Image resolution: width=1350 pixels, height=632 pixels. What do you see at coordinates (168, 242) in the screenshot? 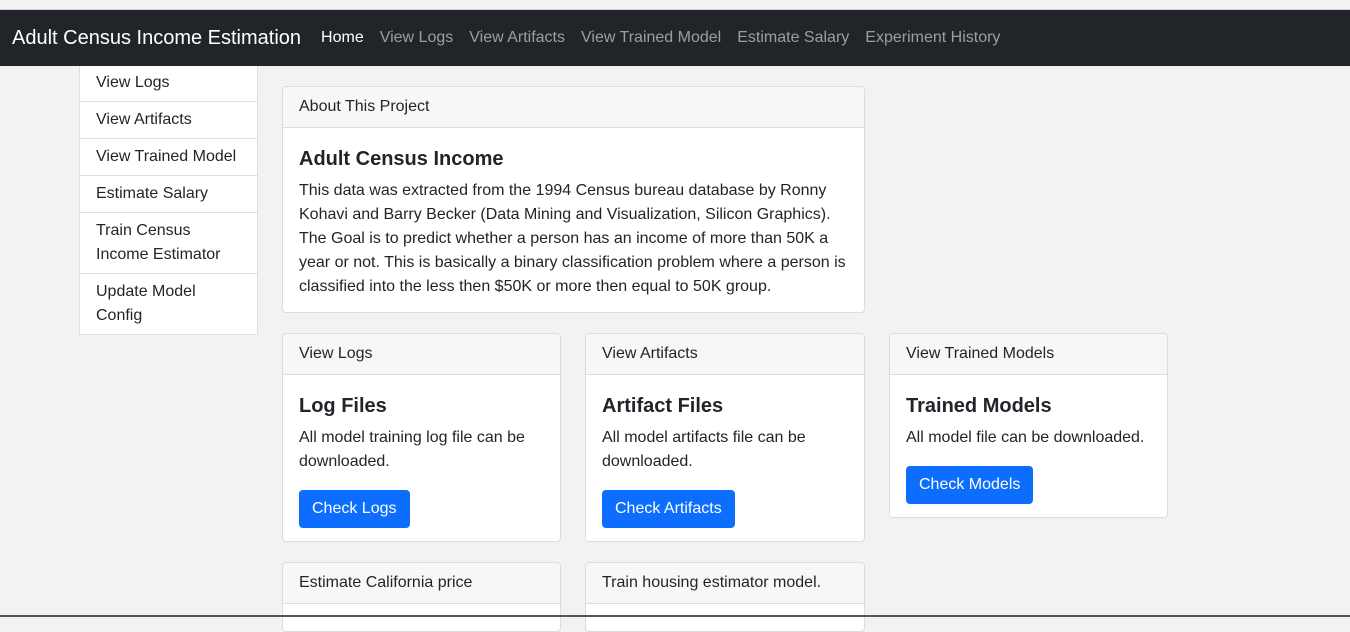
I see `sidebar-item-train-census-income-estimator: Train Census Income Estimator` at bounding box center [168, 242].